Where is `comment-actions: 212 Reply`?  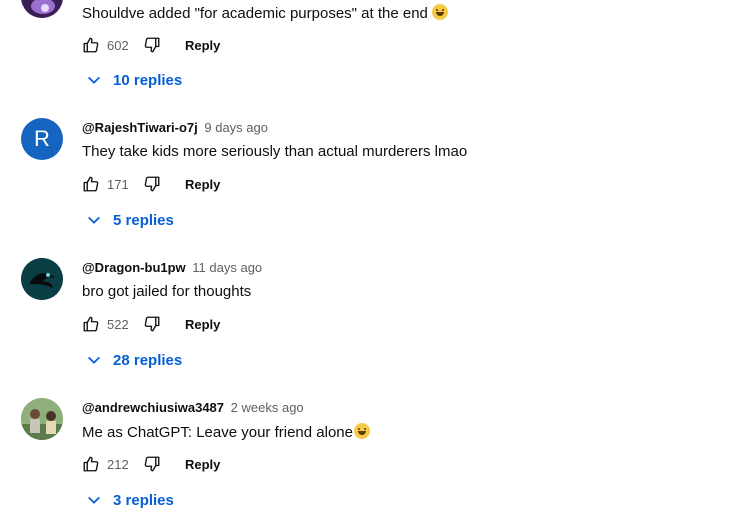
comment-actions: 212 Reply is located at coordinates (151, 464).